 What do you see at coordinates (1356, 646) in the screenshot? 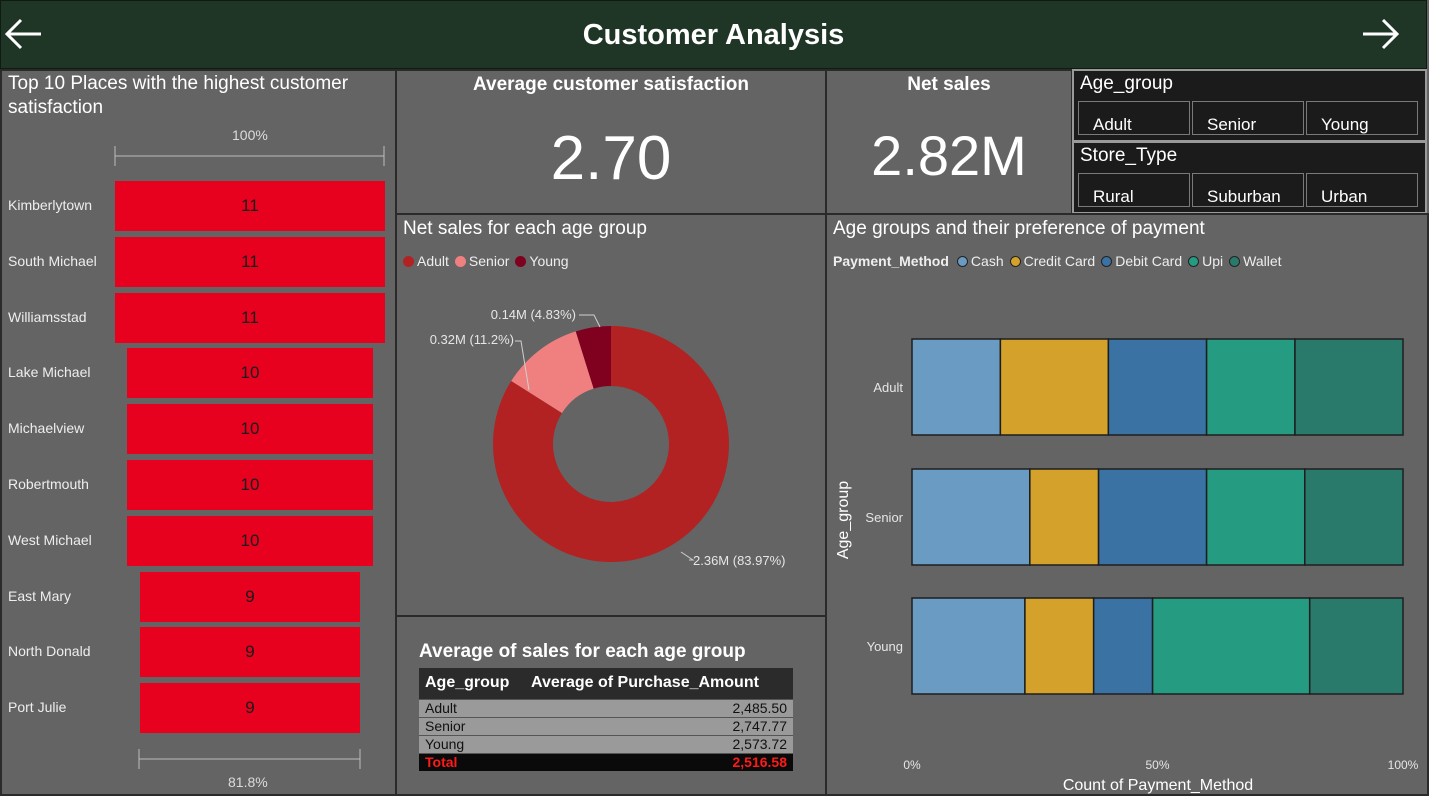
I see `stacked-segment-young-wallet` at bounding box center [1356, 646].